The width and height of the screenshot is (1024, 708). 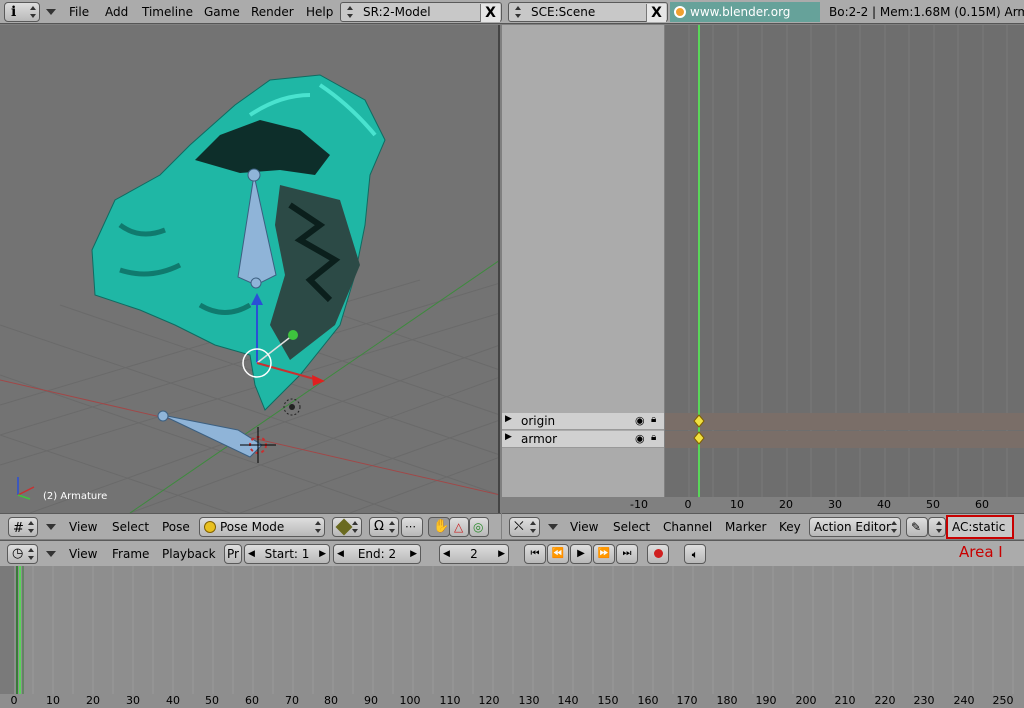 I want to click on editor-type-button: ◷, so click(x=22, y=554).